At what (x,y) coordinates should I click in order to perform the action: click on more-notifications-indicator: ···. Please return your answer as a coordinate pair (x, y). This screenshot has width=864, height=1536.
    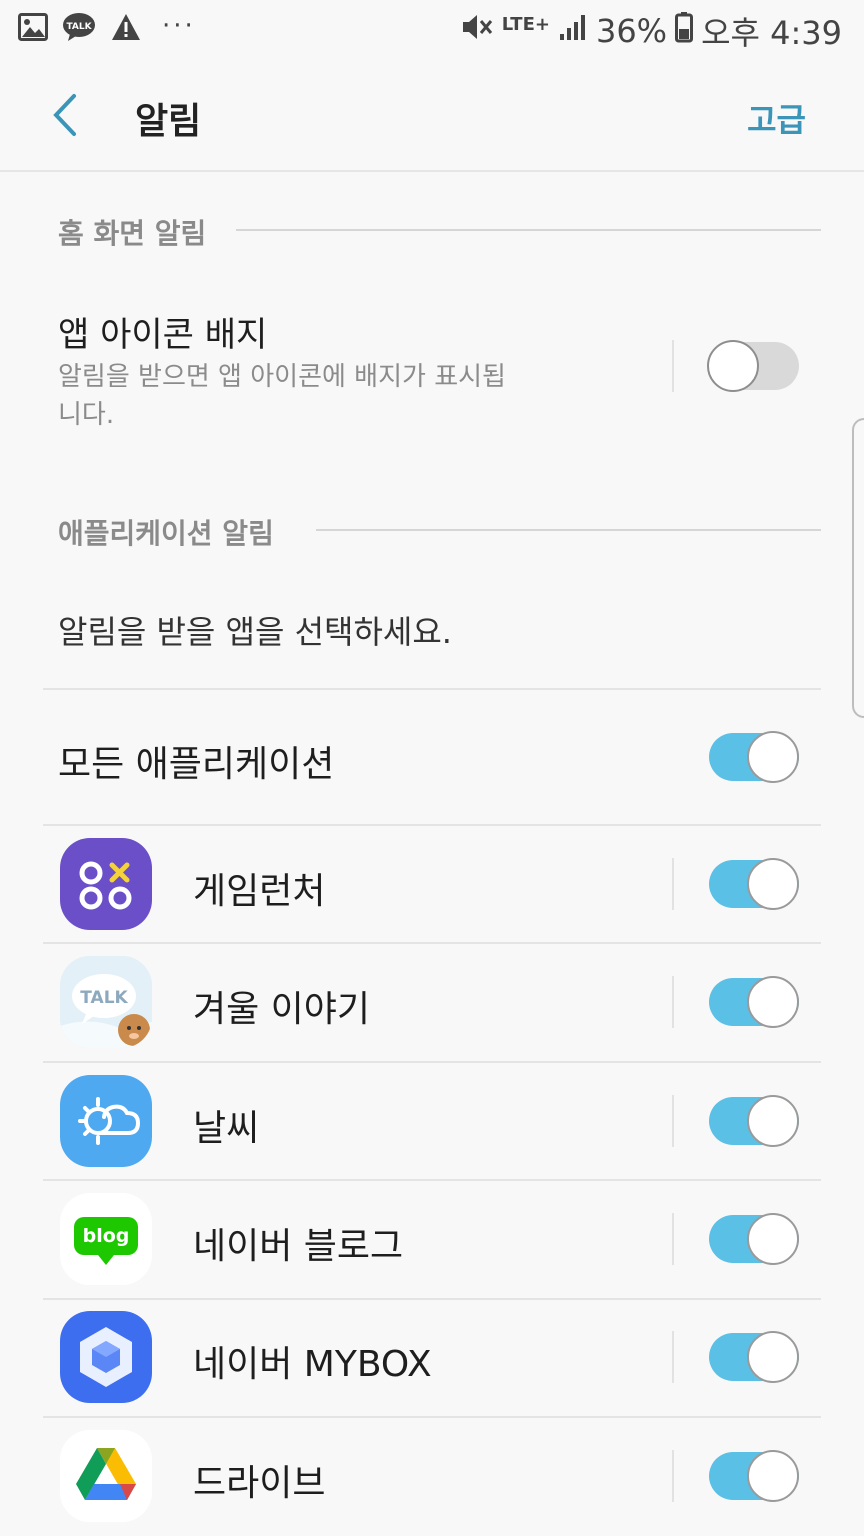
    Looking at the image, I should click on (179, 26).